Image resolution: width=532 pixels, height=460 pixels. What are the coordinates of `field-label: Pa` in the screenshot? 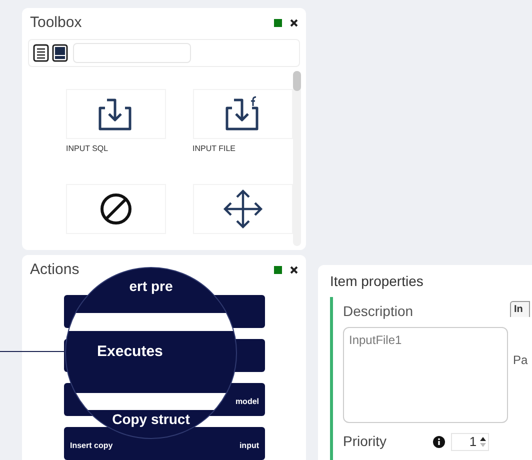 It's located at (520, 360).